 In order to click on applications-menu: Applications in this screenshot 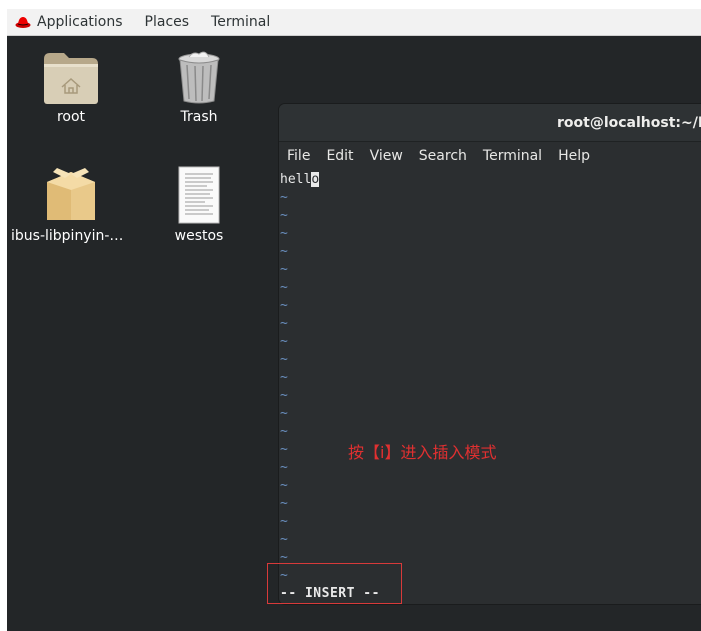, I will do `click(70, 22)`.